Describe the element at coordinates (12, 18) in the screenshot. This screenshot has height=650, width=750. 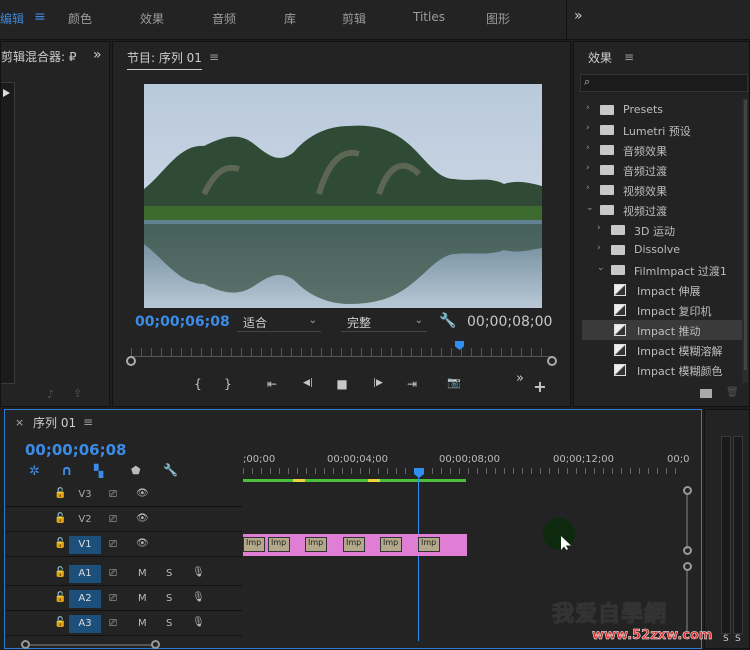
I see `workspace-tab-edit: 编辑` at that location.